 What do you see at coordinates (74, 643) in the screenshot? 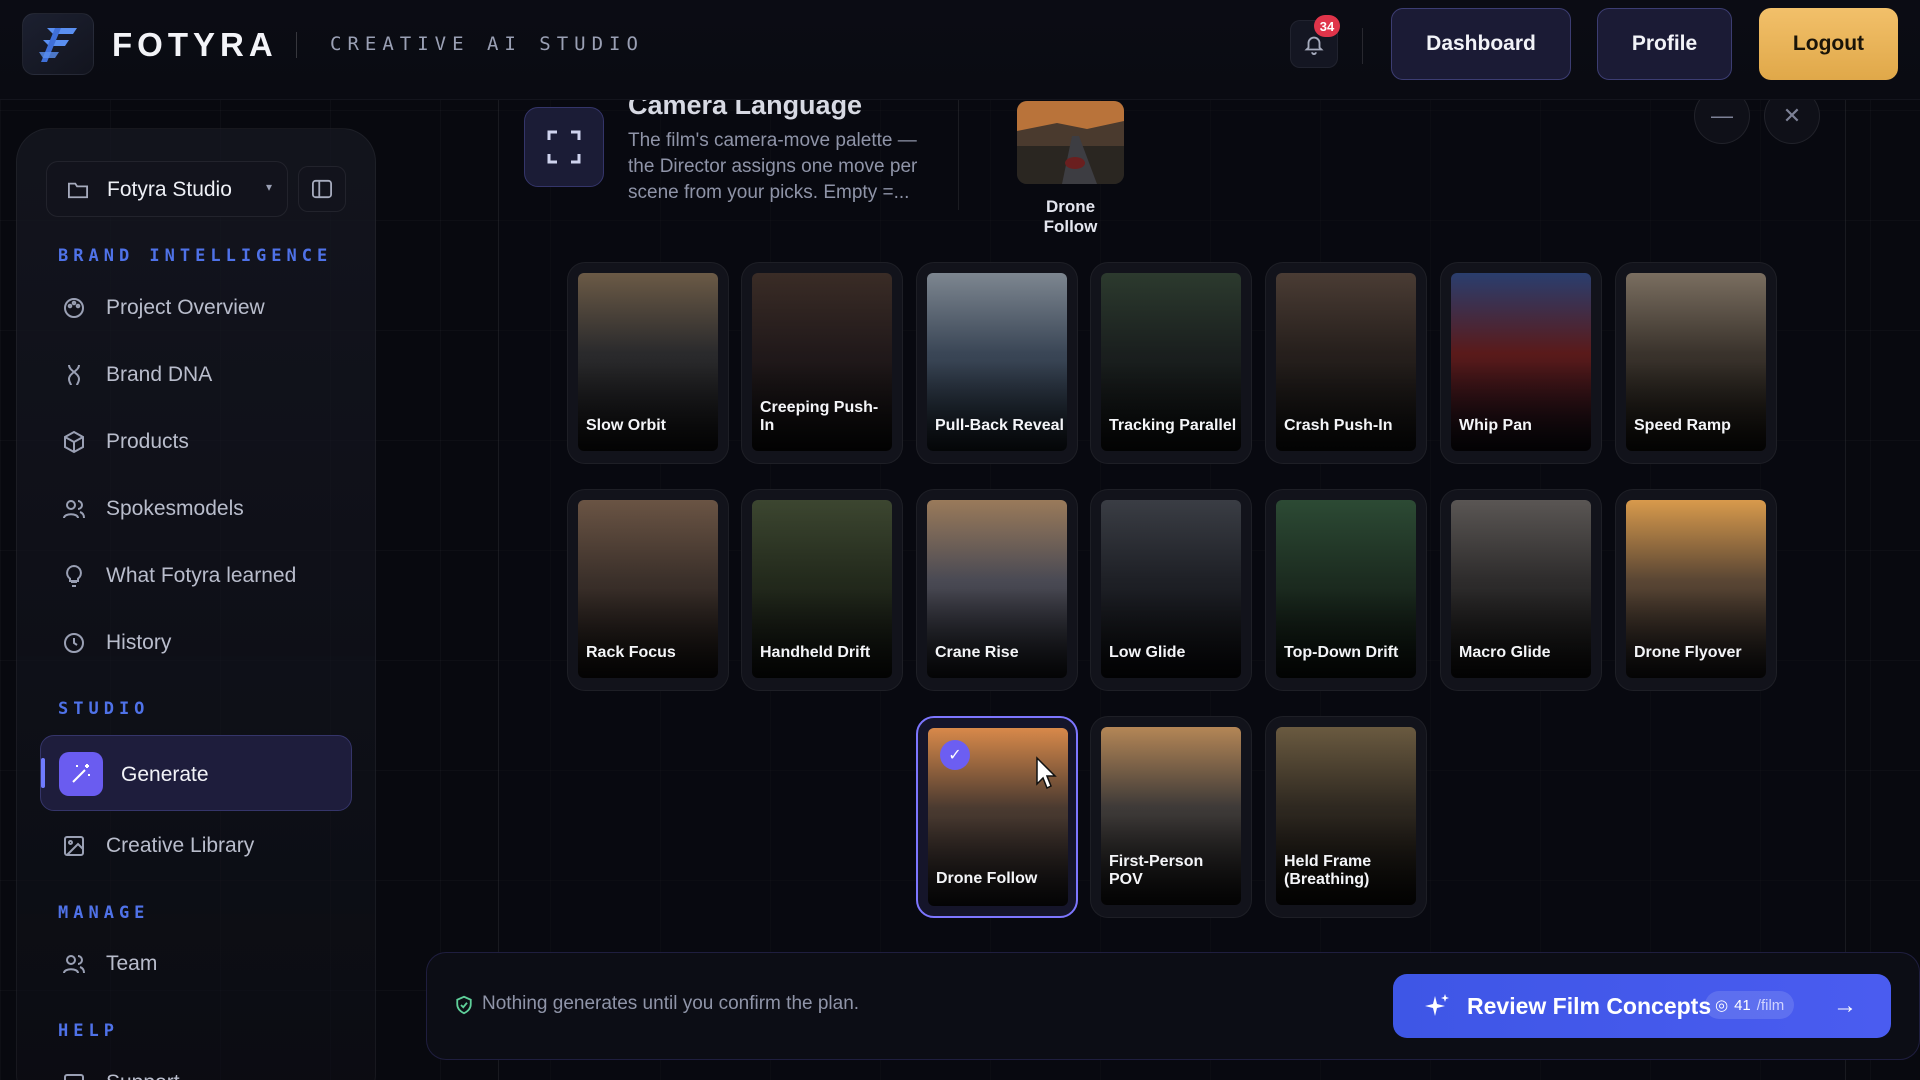
I see `clock-icon` at bounding box center [74, 643].